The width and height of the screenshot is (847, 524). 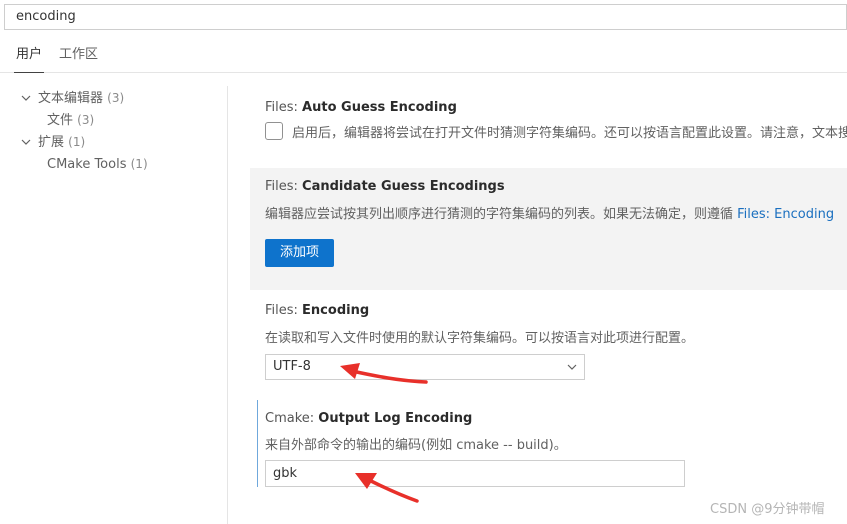 I want to click on tab-user: 用户, so click(x=29, y=59).